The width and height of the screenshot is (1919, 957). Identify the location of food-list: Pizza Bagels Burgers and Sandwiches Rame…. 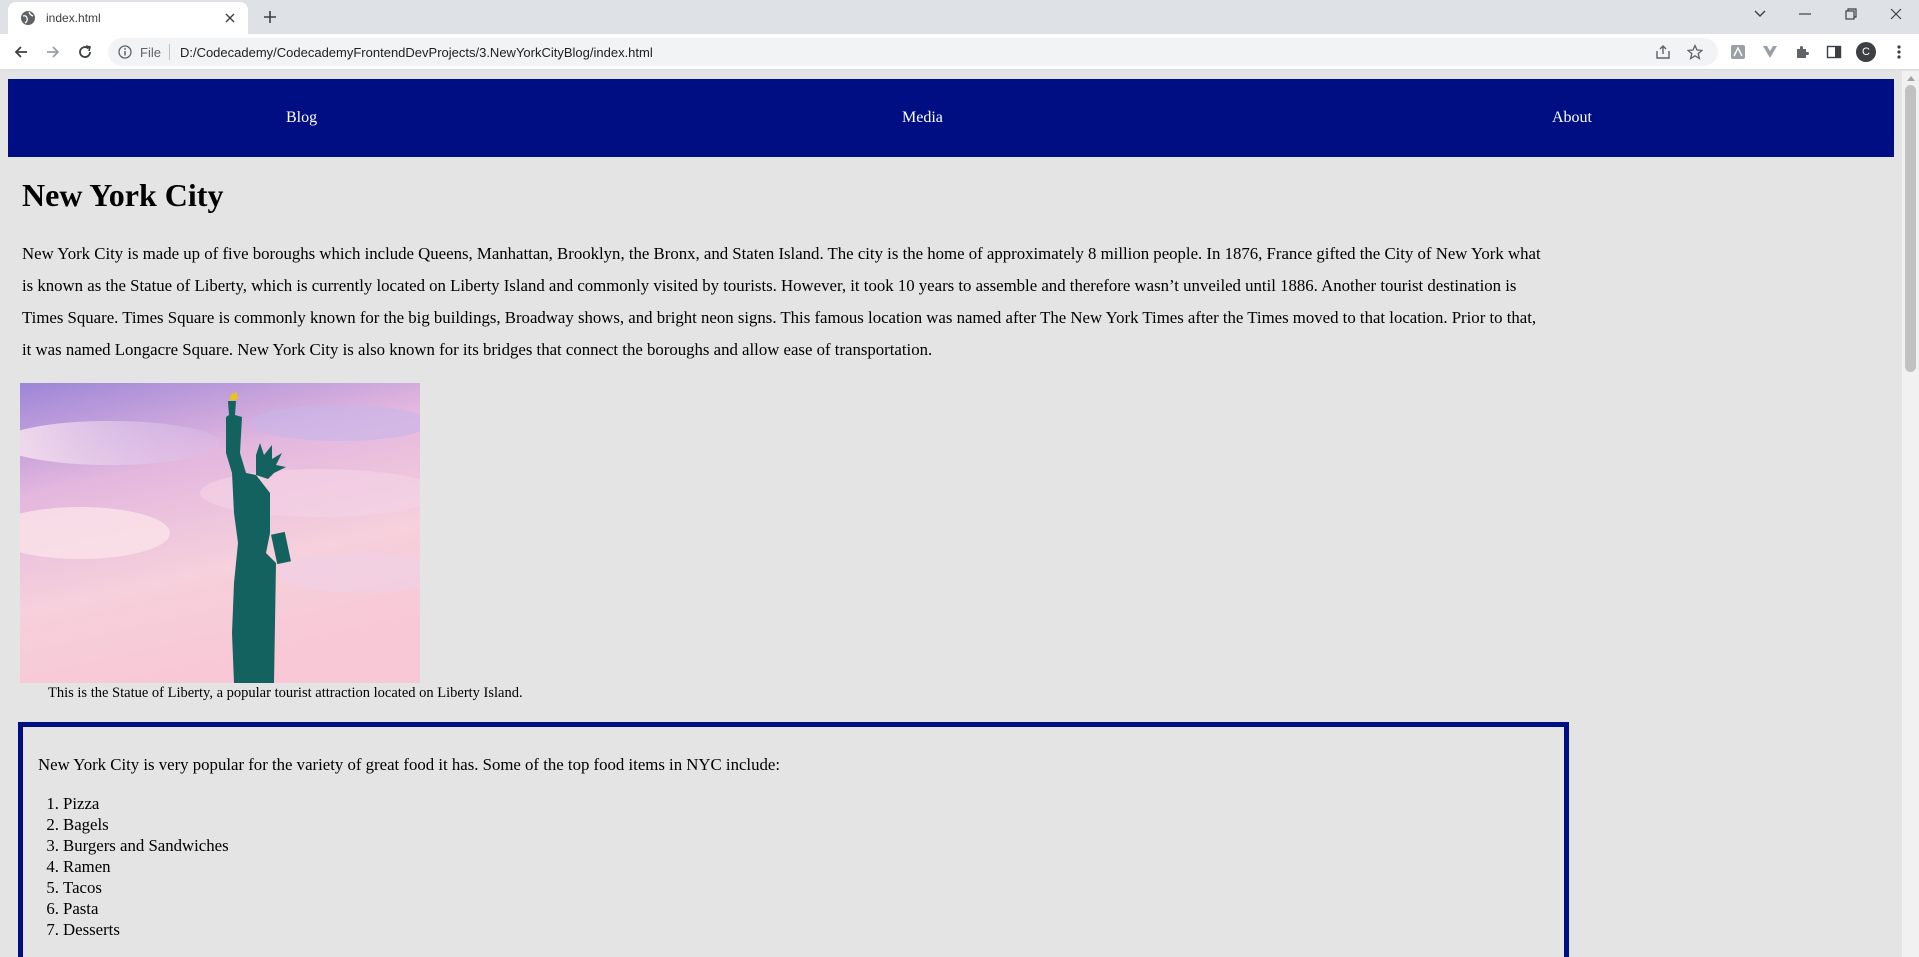
(137, 866).